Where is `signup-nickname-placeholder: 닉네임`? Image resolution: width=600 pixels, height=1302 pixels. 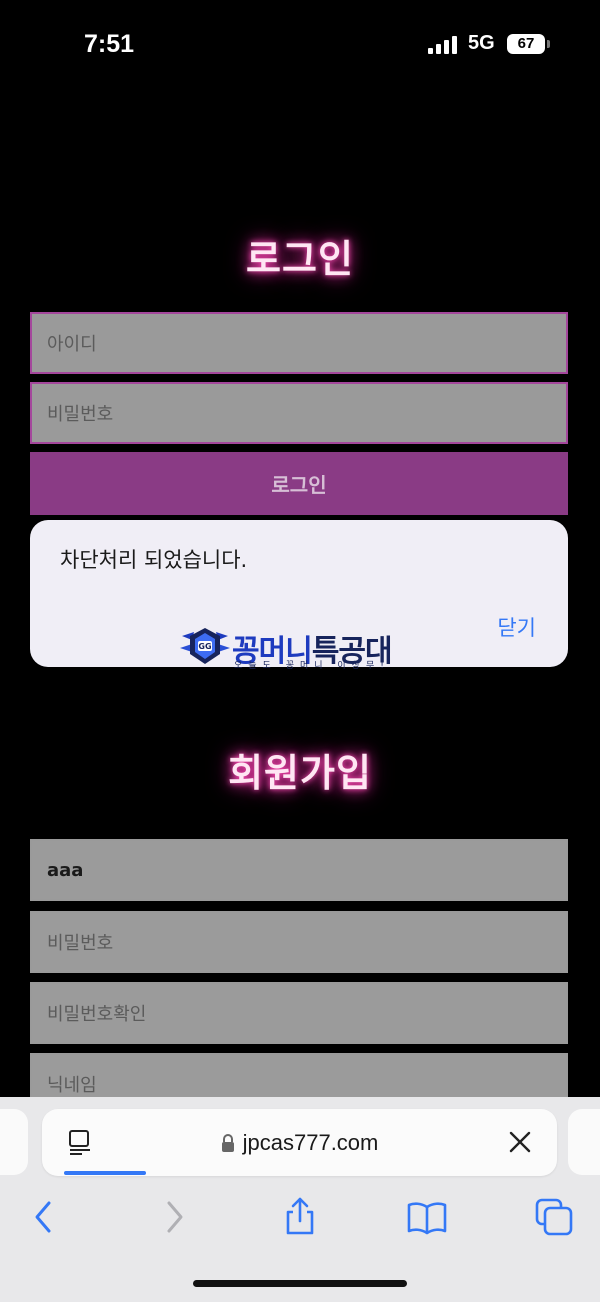 signup-nickname-placeholder: 닉네임 is located at coordinates (72, 1085).